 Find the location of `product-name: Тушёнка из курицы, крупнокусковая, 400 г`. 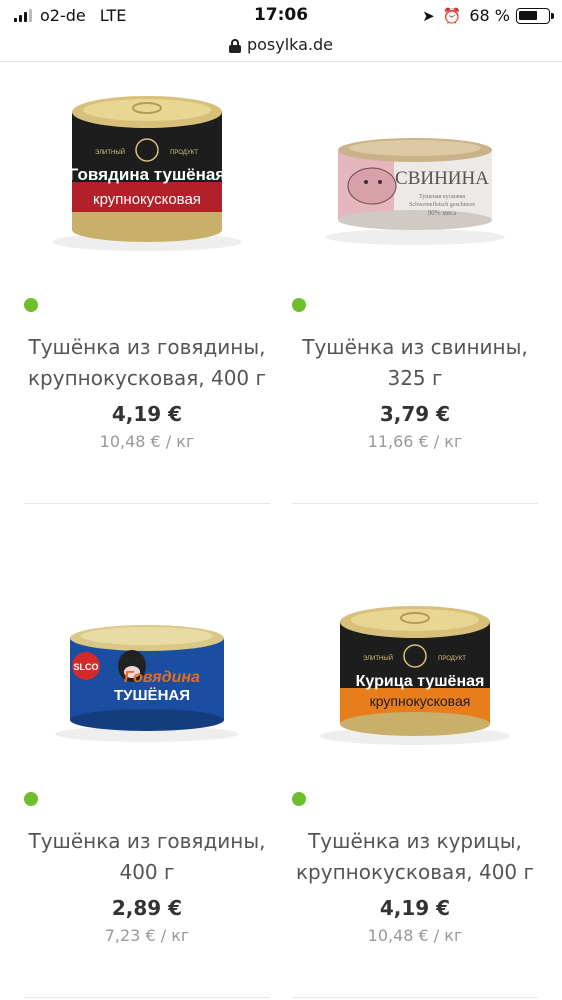

product-name: Тушёнка из курицы, крупнокусковая, 400 г is located at coordinates (415, 857).